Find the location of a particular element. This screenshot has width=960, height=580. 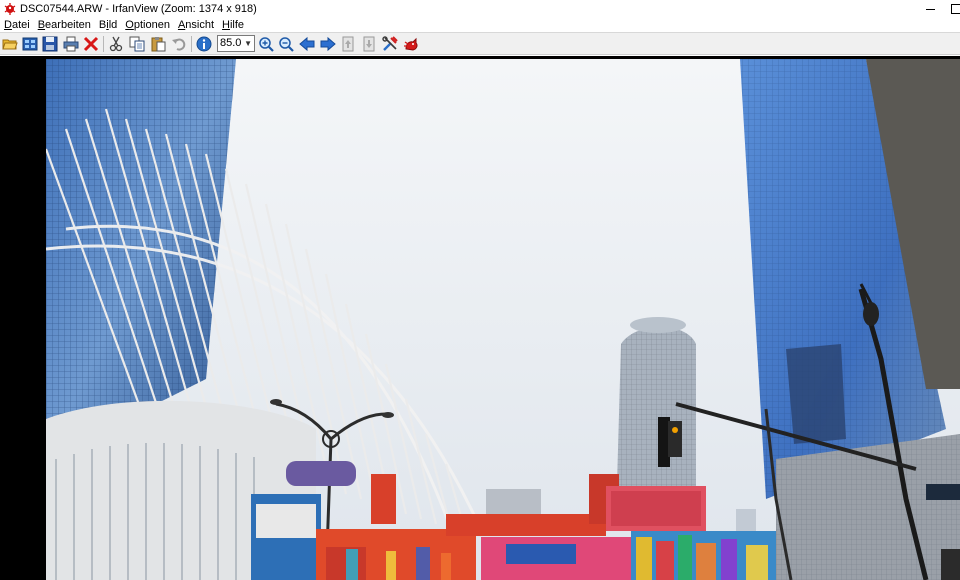

next-button is located at coordinates (328, 44).